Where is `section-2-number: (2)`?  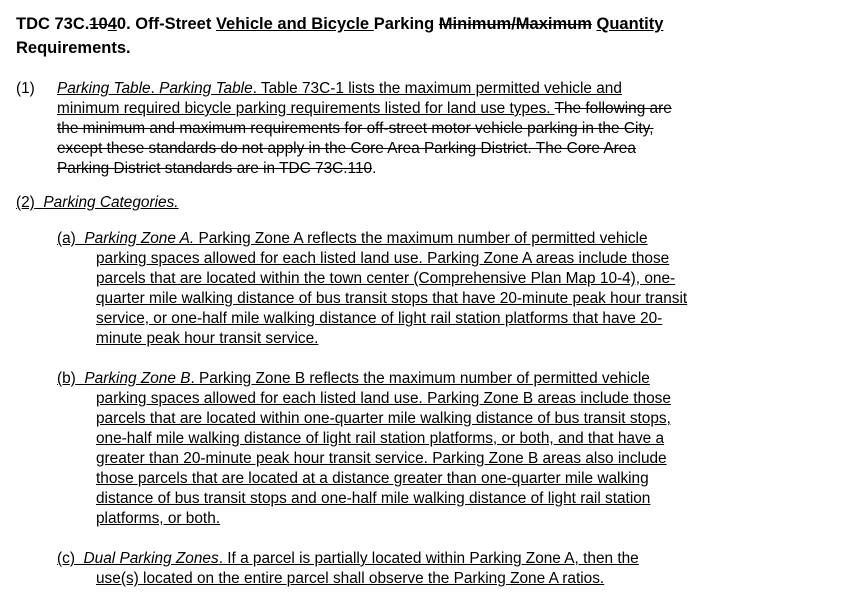
section-2-number: (2) is located at coordinates (25, 202).